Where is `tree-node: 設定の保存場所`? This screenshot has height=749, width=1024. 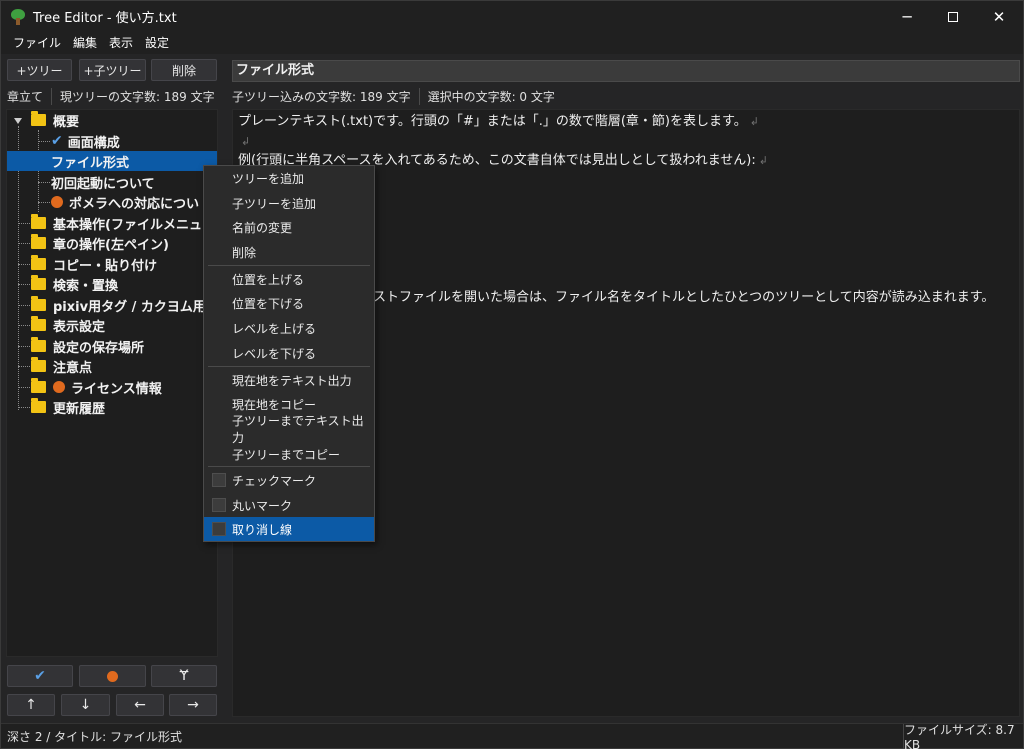 tree-node: 設定の保存場所 is located at coordinates (87, 346).